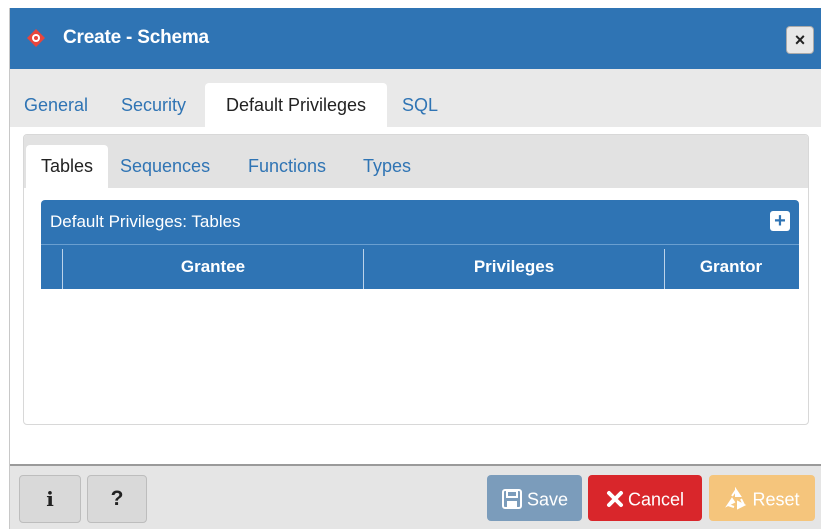 The height and width of the screenshot is (529, 821). I want to click on subtab-types: Types, so click(387, 166).